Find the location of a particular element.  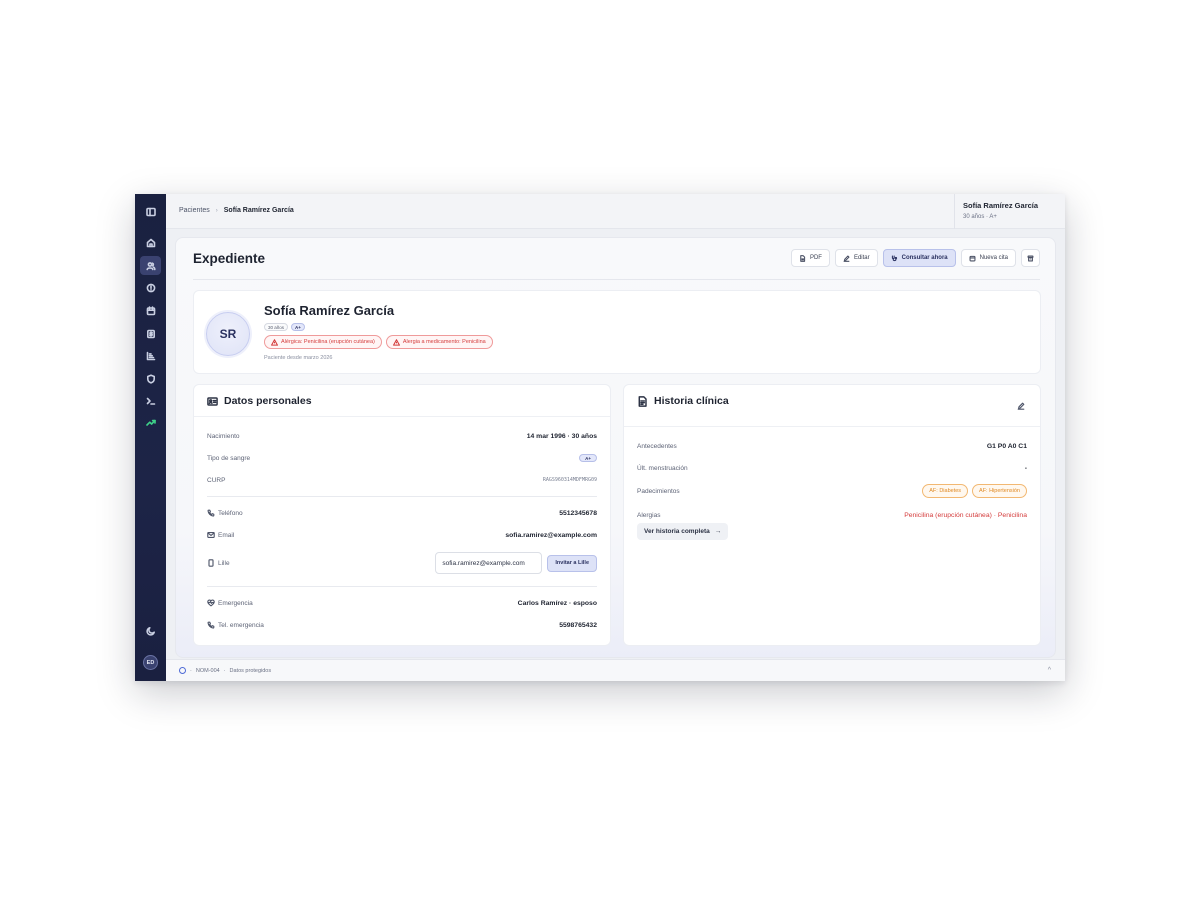

top-patient-sub: 30 años · A+ is located at coordinates (980, 217).